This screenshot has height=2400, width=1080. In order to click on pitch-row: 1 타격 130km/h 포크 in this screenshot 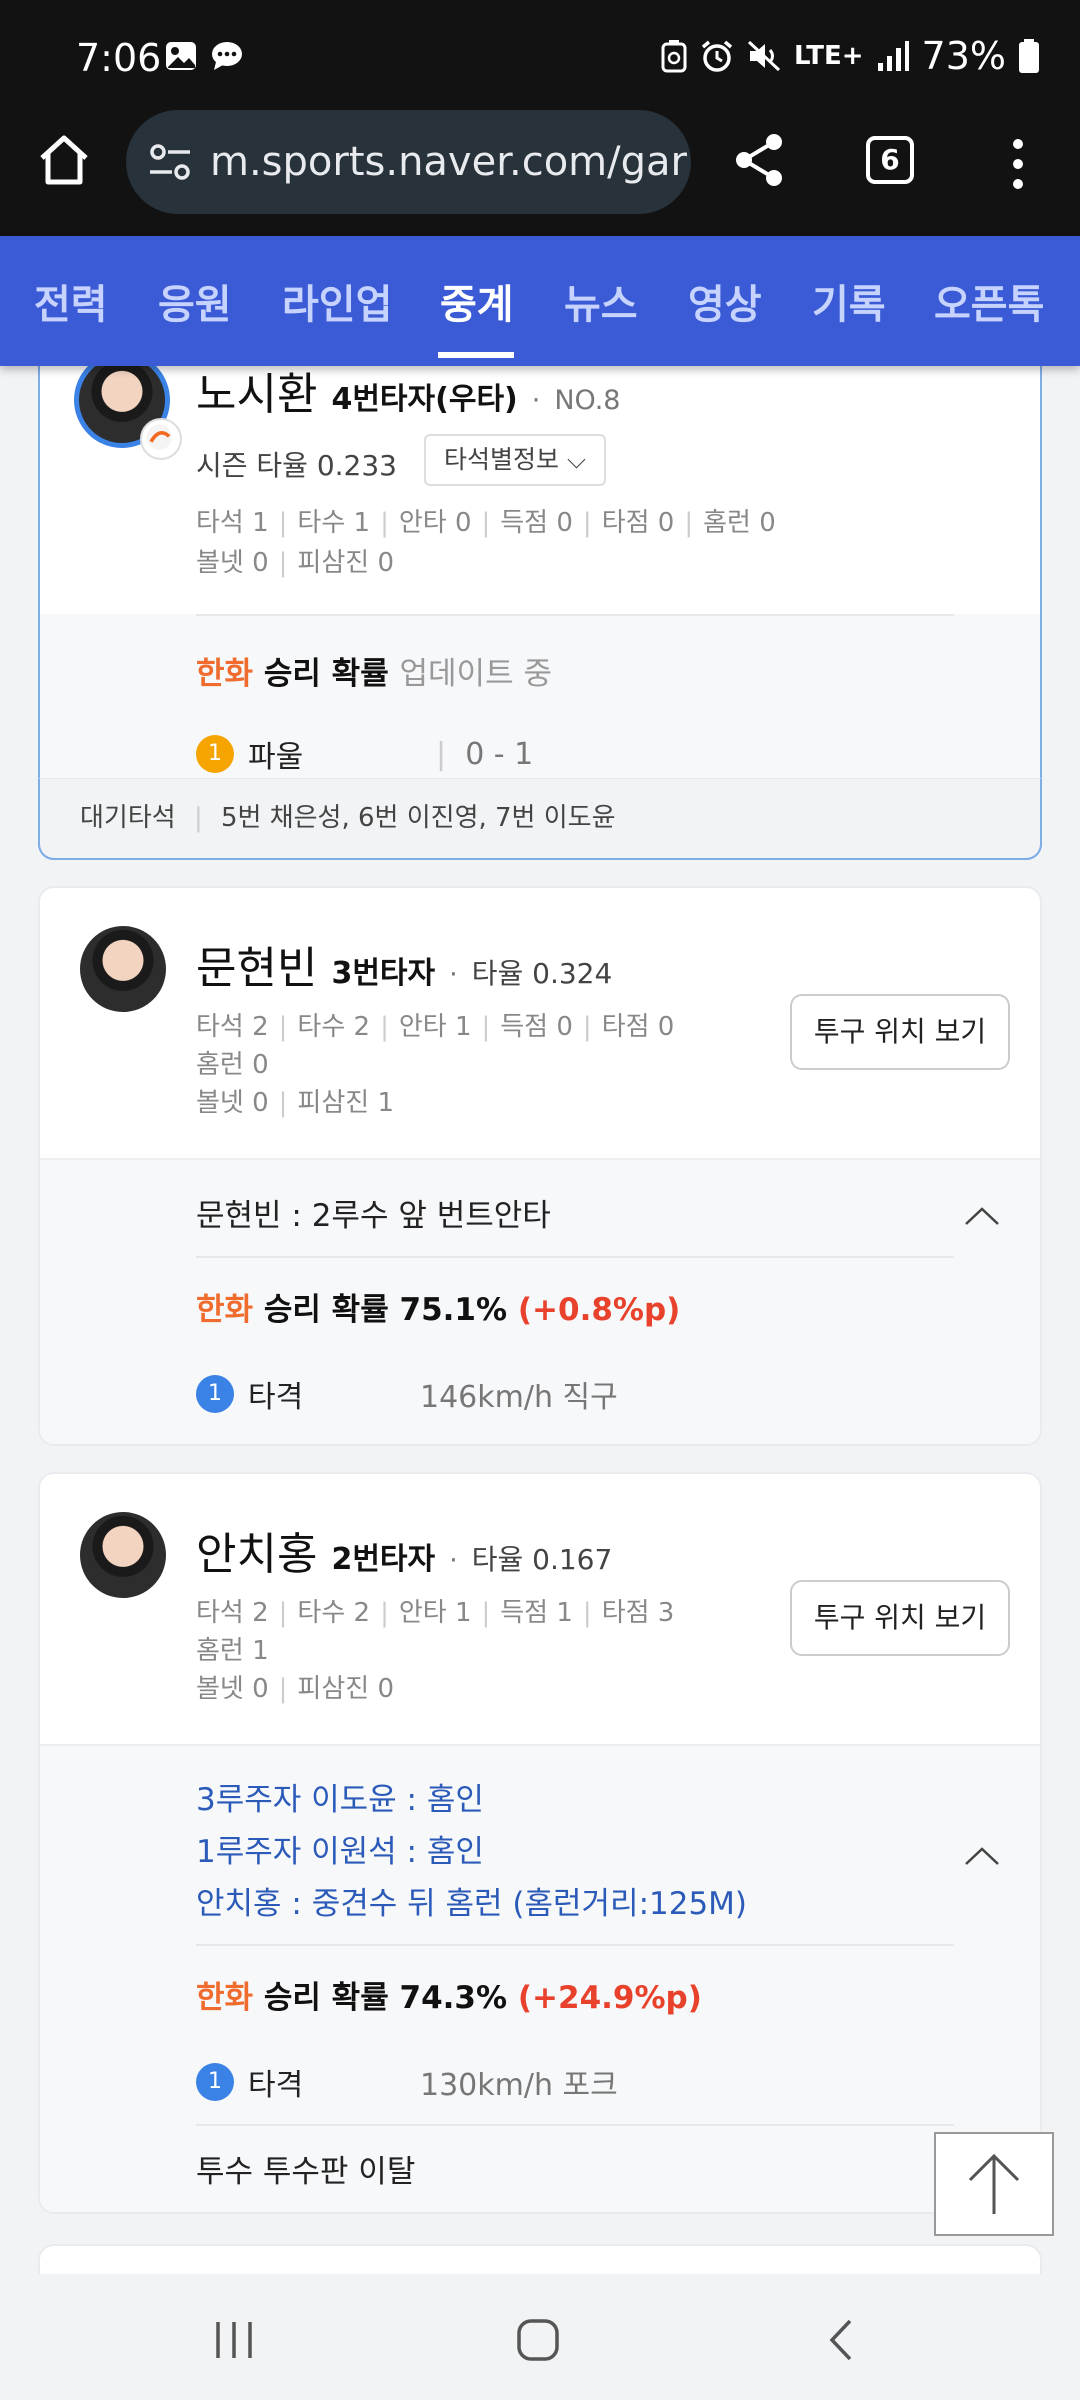, I will do `click(407, 2082)`.